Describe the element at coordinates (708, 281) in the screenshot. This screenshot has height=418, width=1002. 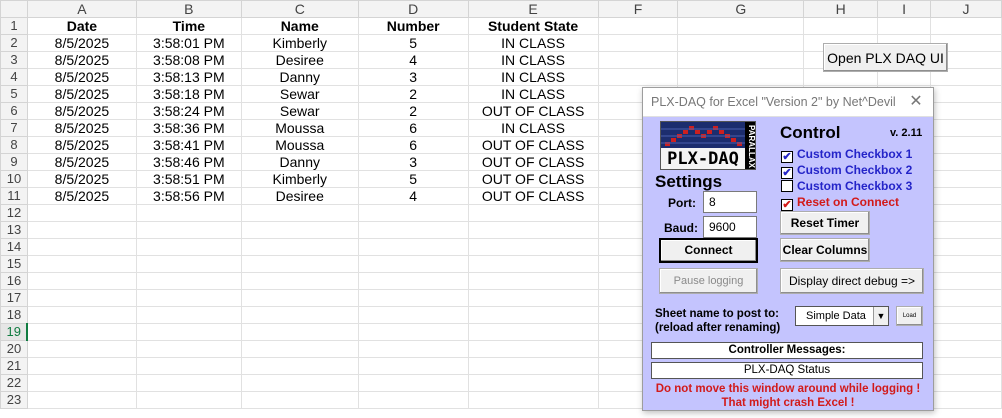
I see `pause-logging-button: Pause logging` at that location.